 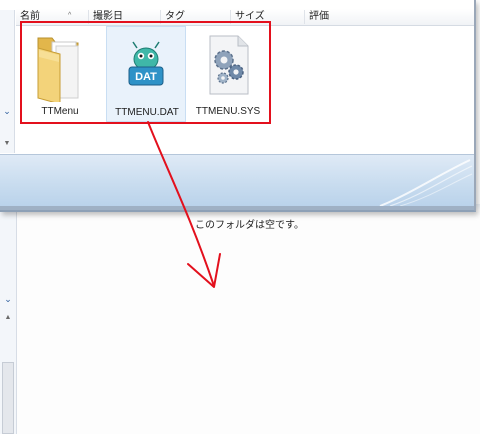 I want to click on window-bottom-border, so click(x=237, y=208).